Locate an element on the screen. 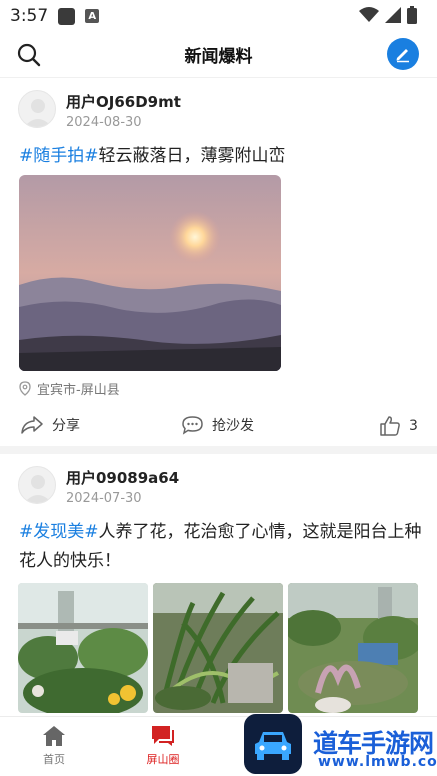 The width and height of the screenshot is (437, 776). nav-home-label: 首页 is located at coordinates (54, 759).